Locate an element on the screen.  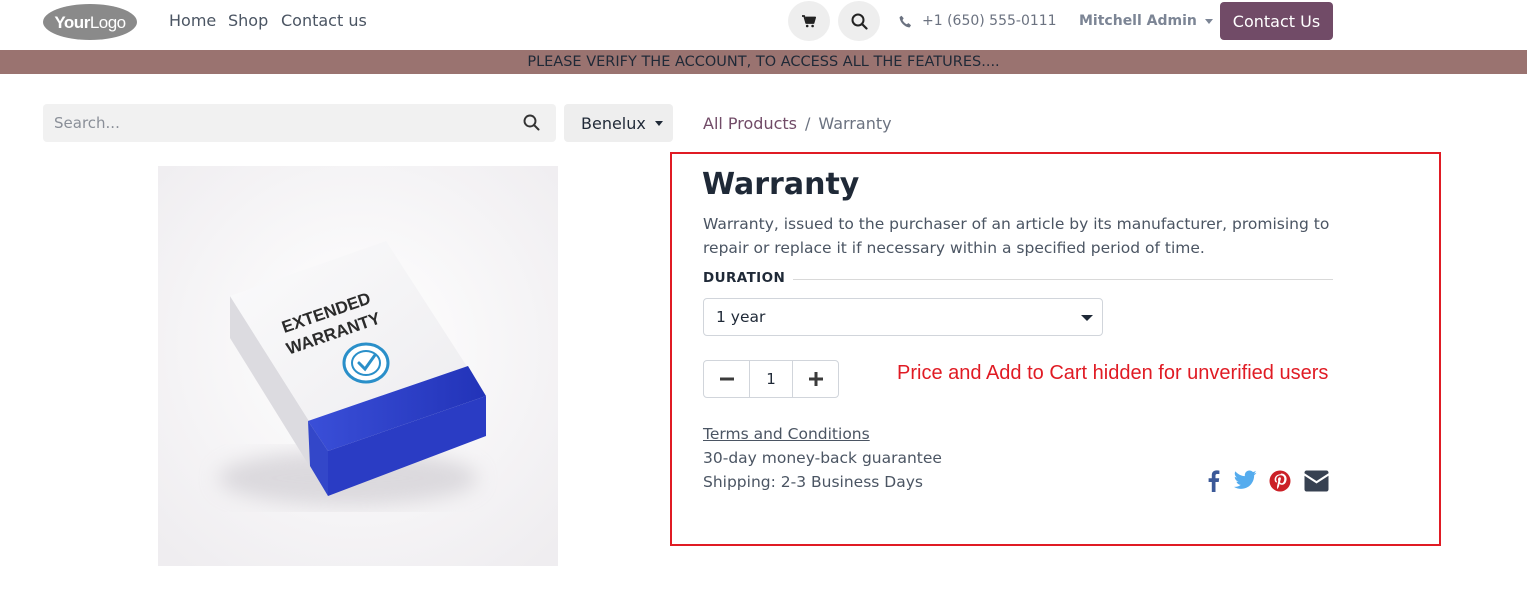
nav-home: Home is located at coordinates (192, 20).